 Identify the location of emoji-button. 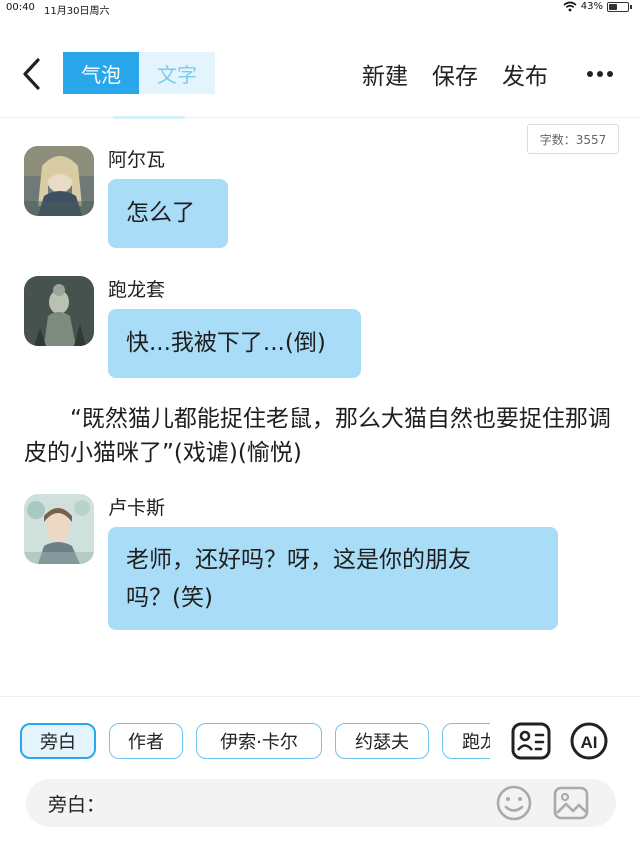
(514, 803).